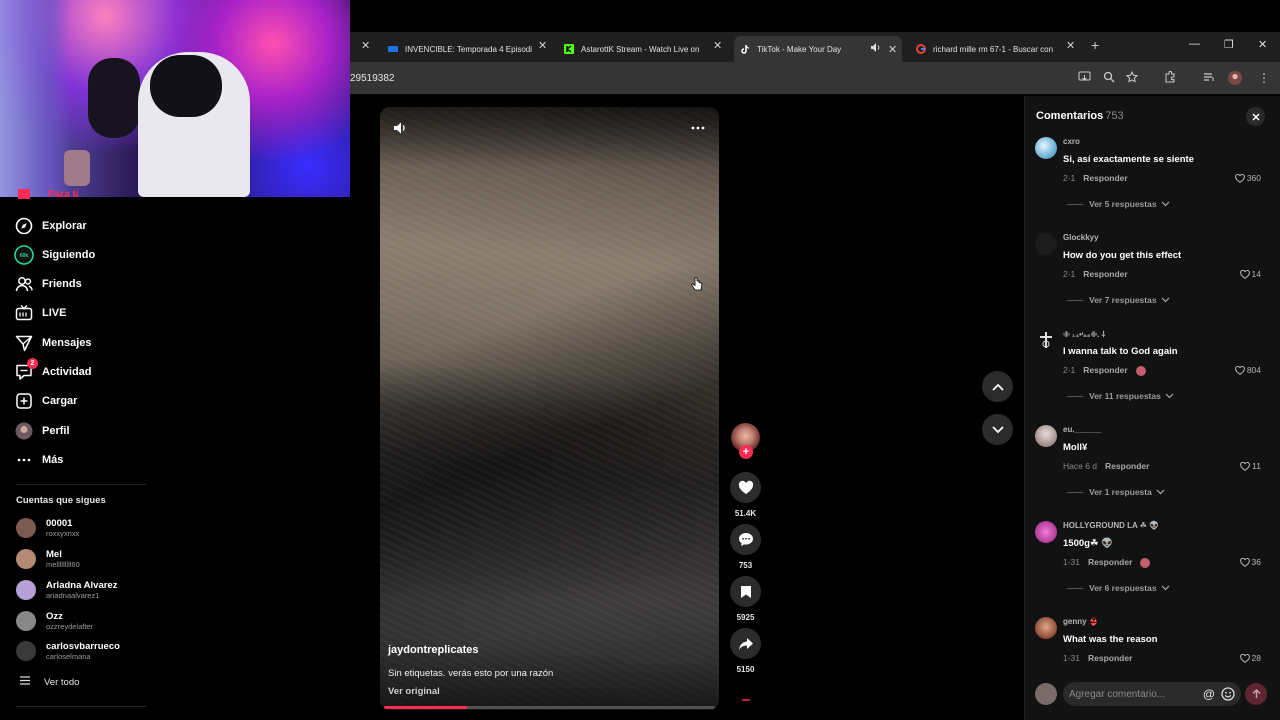  What do you see at coordinates (68, 651) in the screenshot?
I see `followed-account: carlosvbarrueco carloselmana` at bounding box center [68, 651].